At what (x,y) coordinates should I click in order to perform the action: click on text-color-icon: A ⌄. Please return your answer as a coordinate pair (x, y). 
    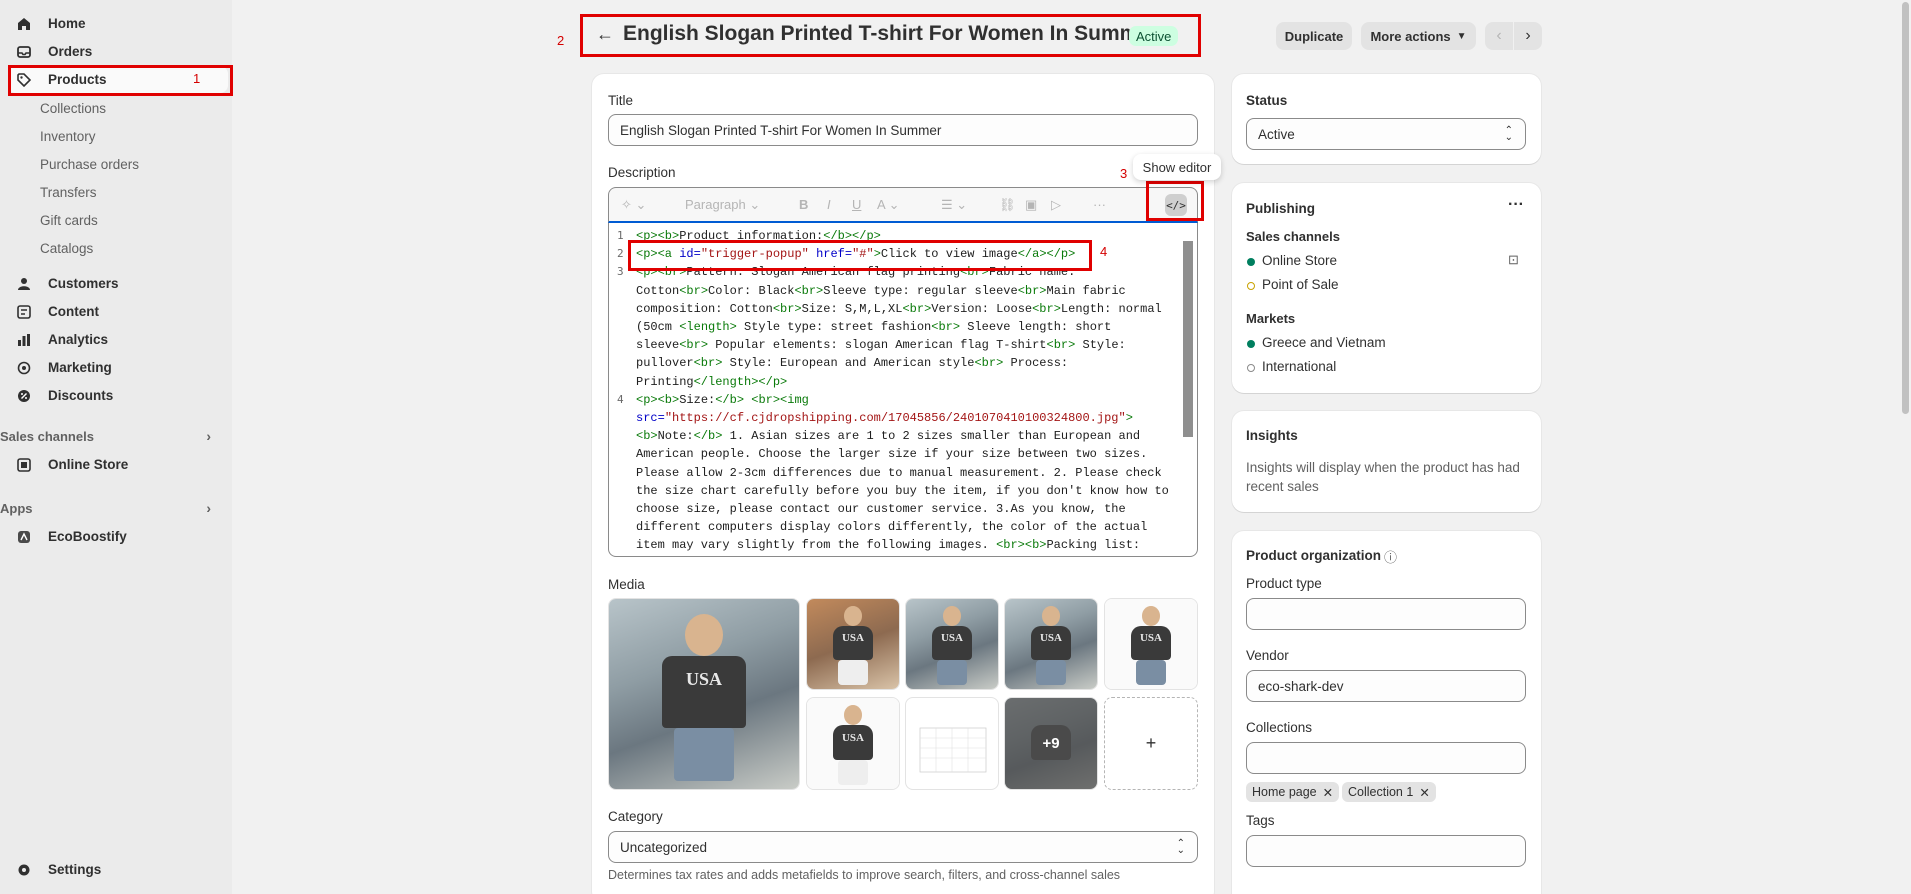
    Looking at the image, I should click on (888, 205).